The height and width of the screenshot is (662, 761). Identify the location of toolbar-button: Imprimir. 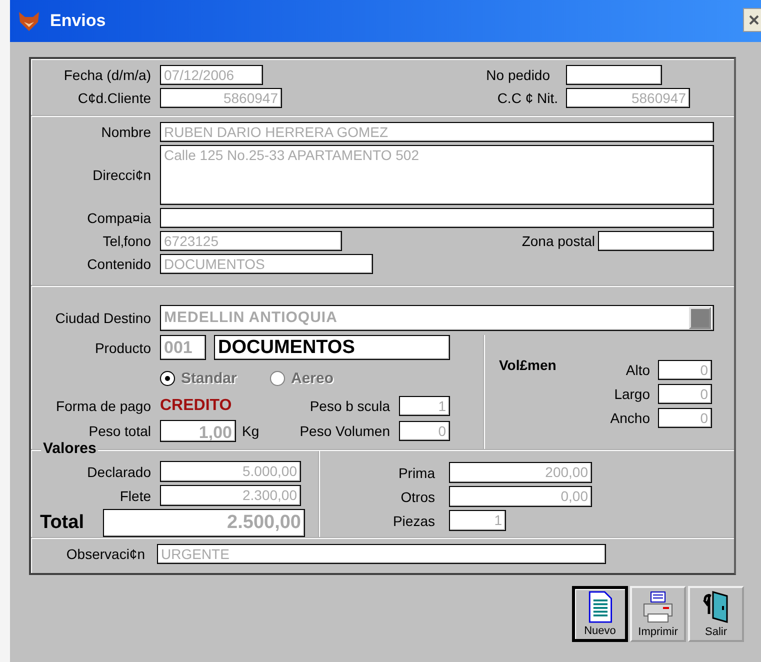
(658, 614).